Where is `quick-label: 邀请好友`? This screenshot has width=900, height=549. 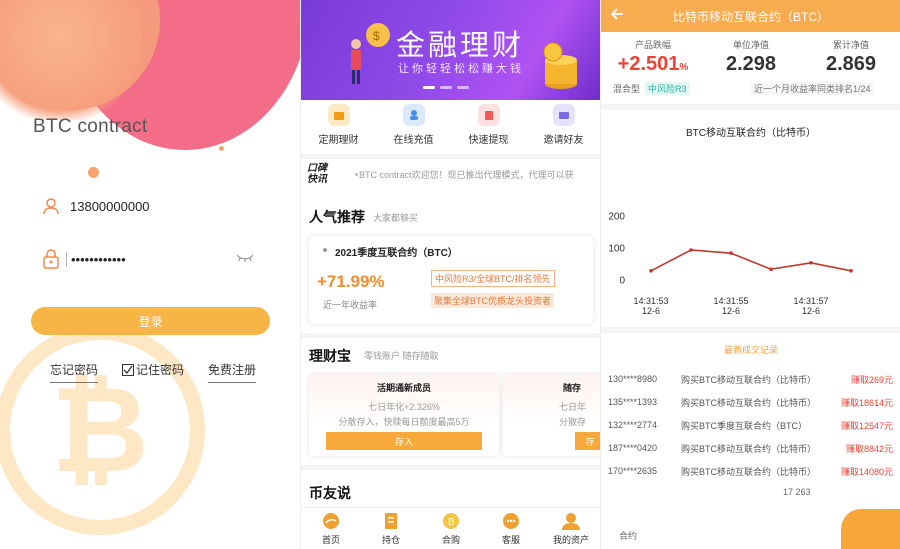
quick-label: 邀请好友 is located at coordinates (563, 140).